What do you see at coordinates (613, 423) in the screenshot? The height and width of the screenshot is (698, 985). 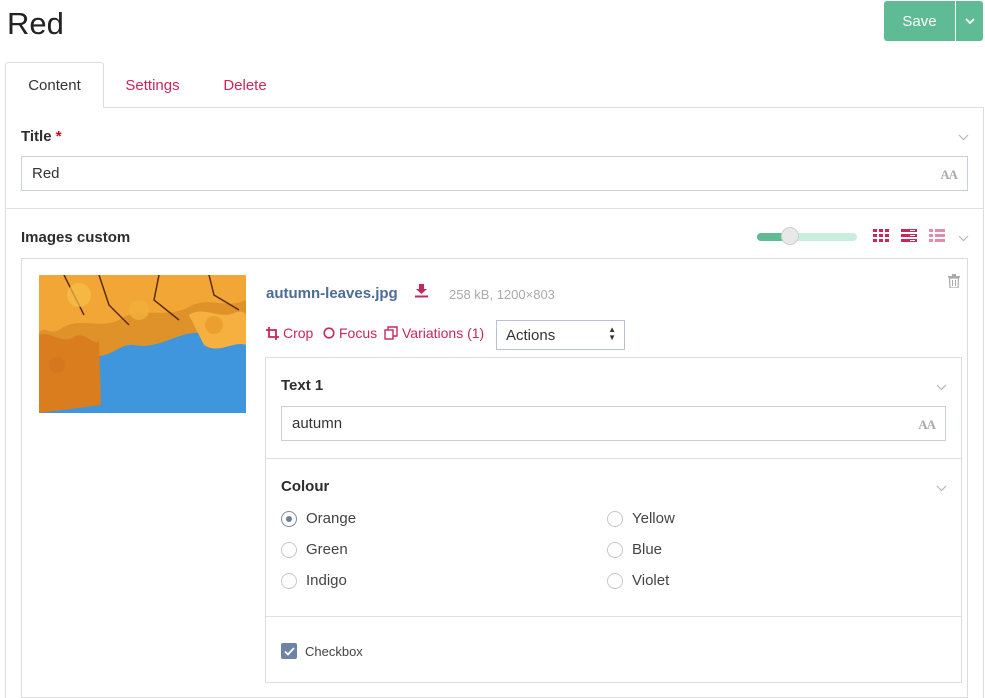 I see `text1-input: autumn AA` at bounding box center [613, 423].